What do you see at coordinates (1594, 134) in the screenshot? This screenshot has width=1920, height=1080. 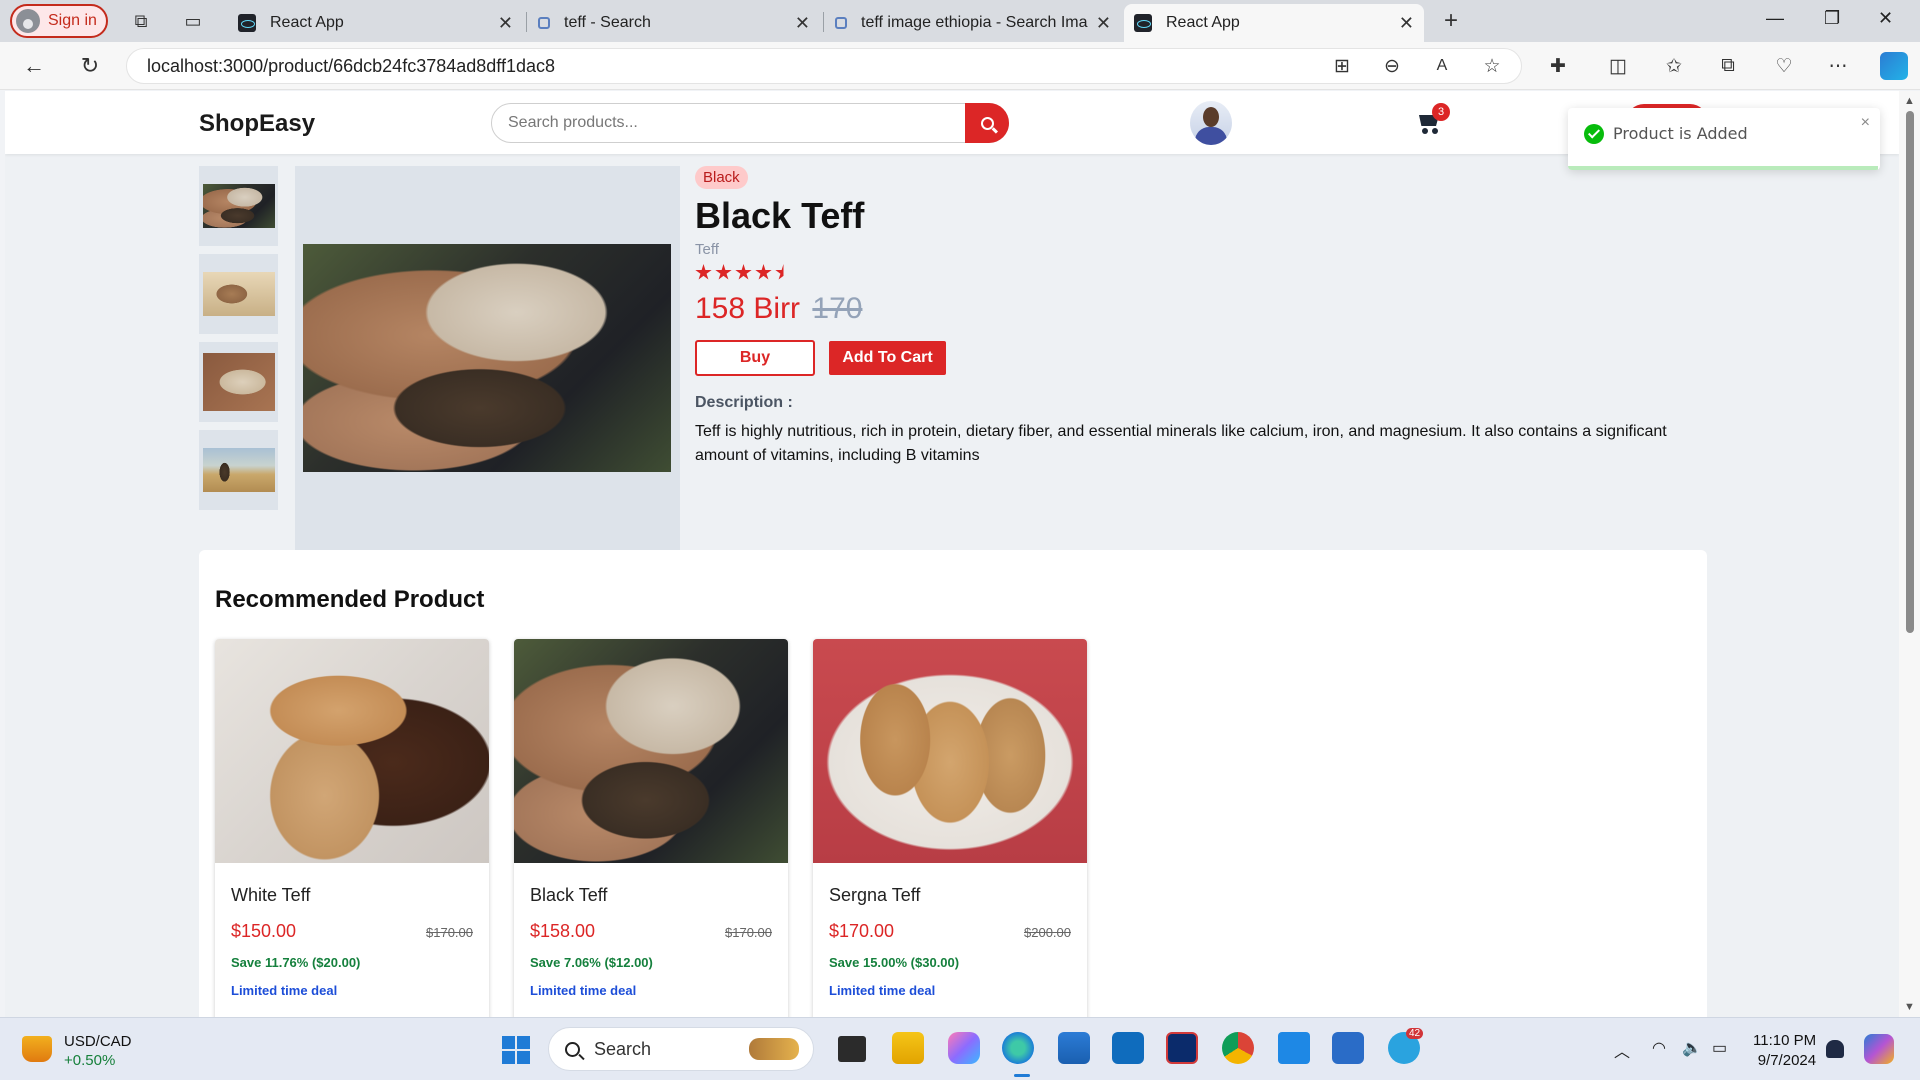 I see `success-check-icon` at bounding box center [1594, 134].